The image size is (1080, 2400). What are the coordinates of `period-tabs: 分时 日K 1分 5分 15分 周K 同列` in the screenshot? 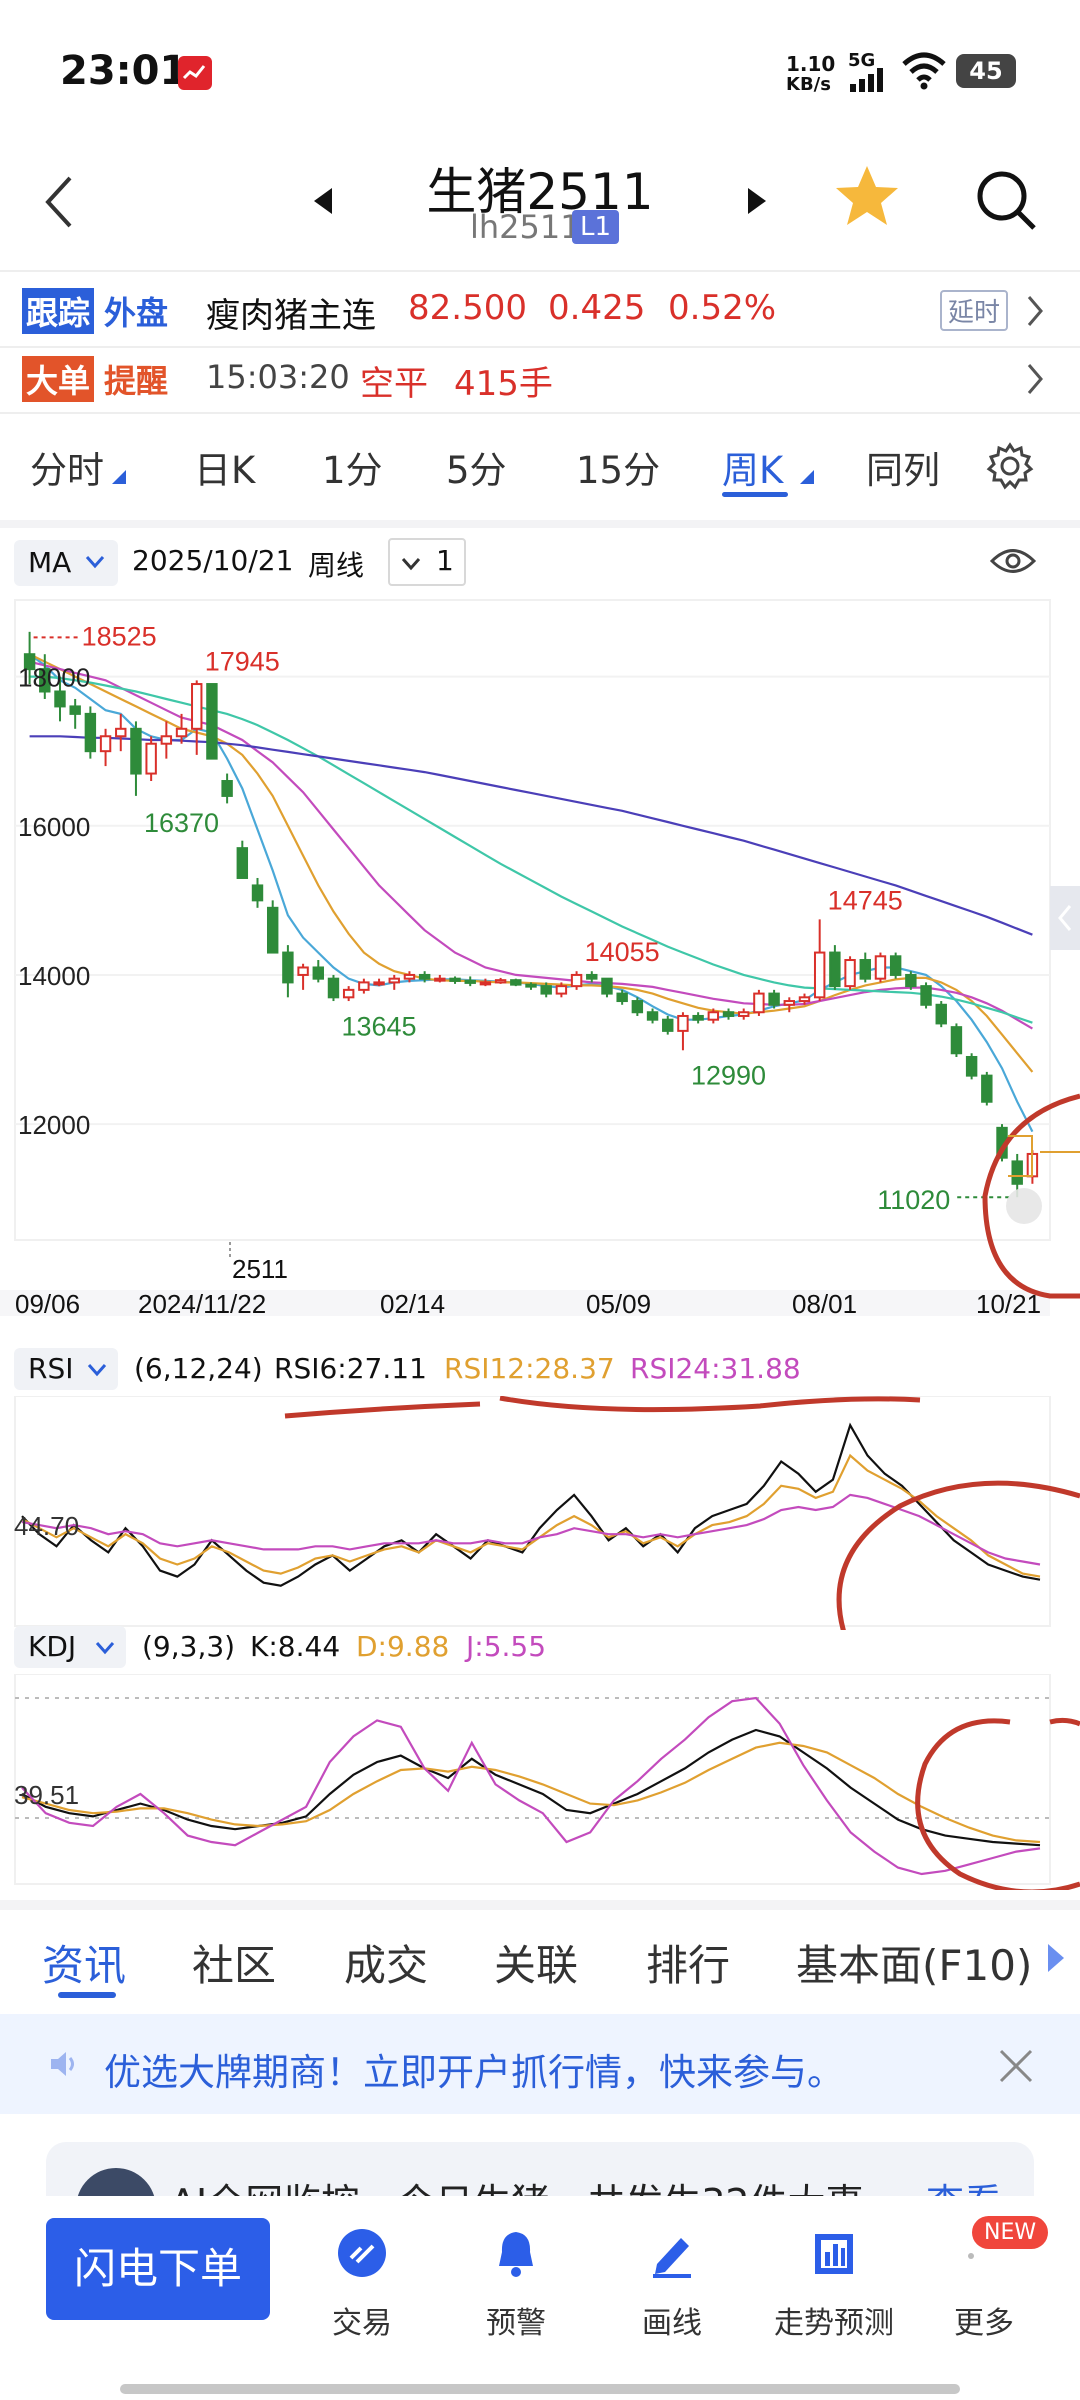 It's located at (540, 470).